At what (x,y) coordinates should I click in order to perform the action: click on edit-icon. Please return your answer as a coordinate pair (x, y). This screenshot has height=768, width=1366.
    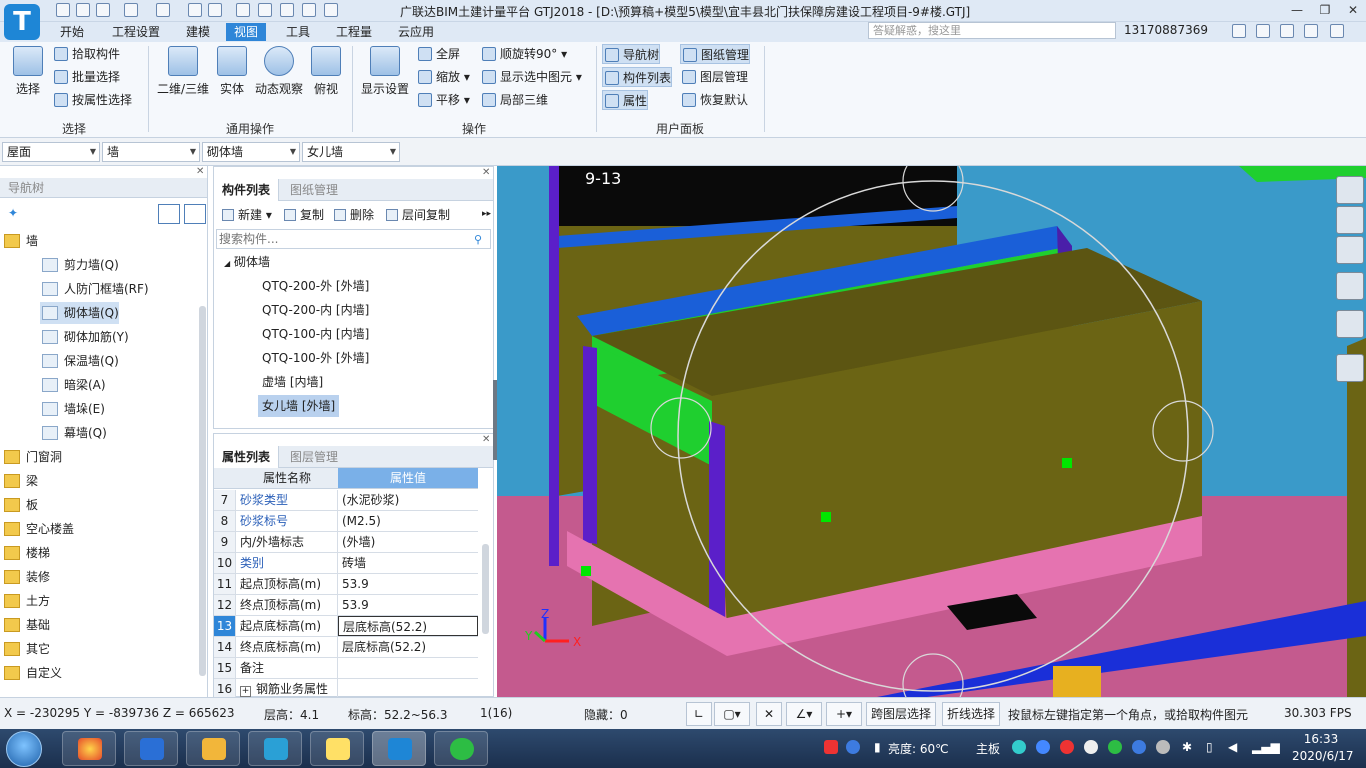
    Looking at the image, I should click on (265, 10).